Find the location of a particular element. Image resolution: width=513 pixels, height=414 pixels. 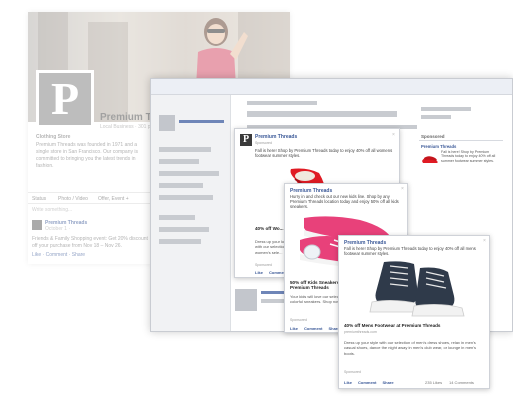

comments-count: 14 Comments is located at coordinates (461, 382).